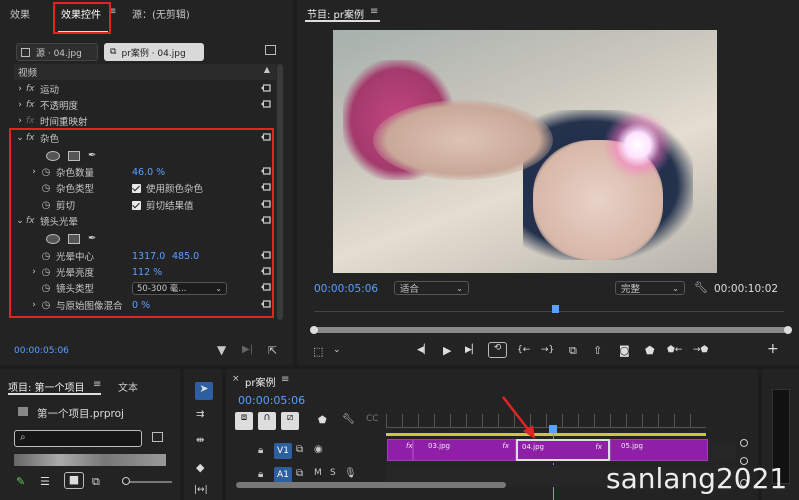 Image resolution: width=799 pixels, height=500 pixels. Describe the element at coordinates (23, 437) in the screenshot. I see `search-icon: ⌕` at that location.